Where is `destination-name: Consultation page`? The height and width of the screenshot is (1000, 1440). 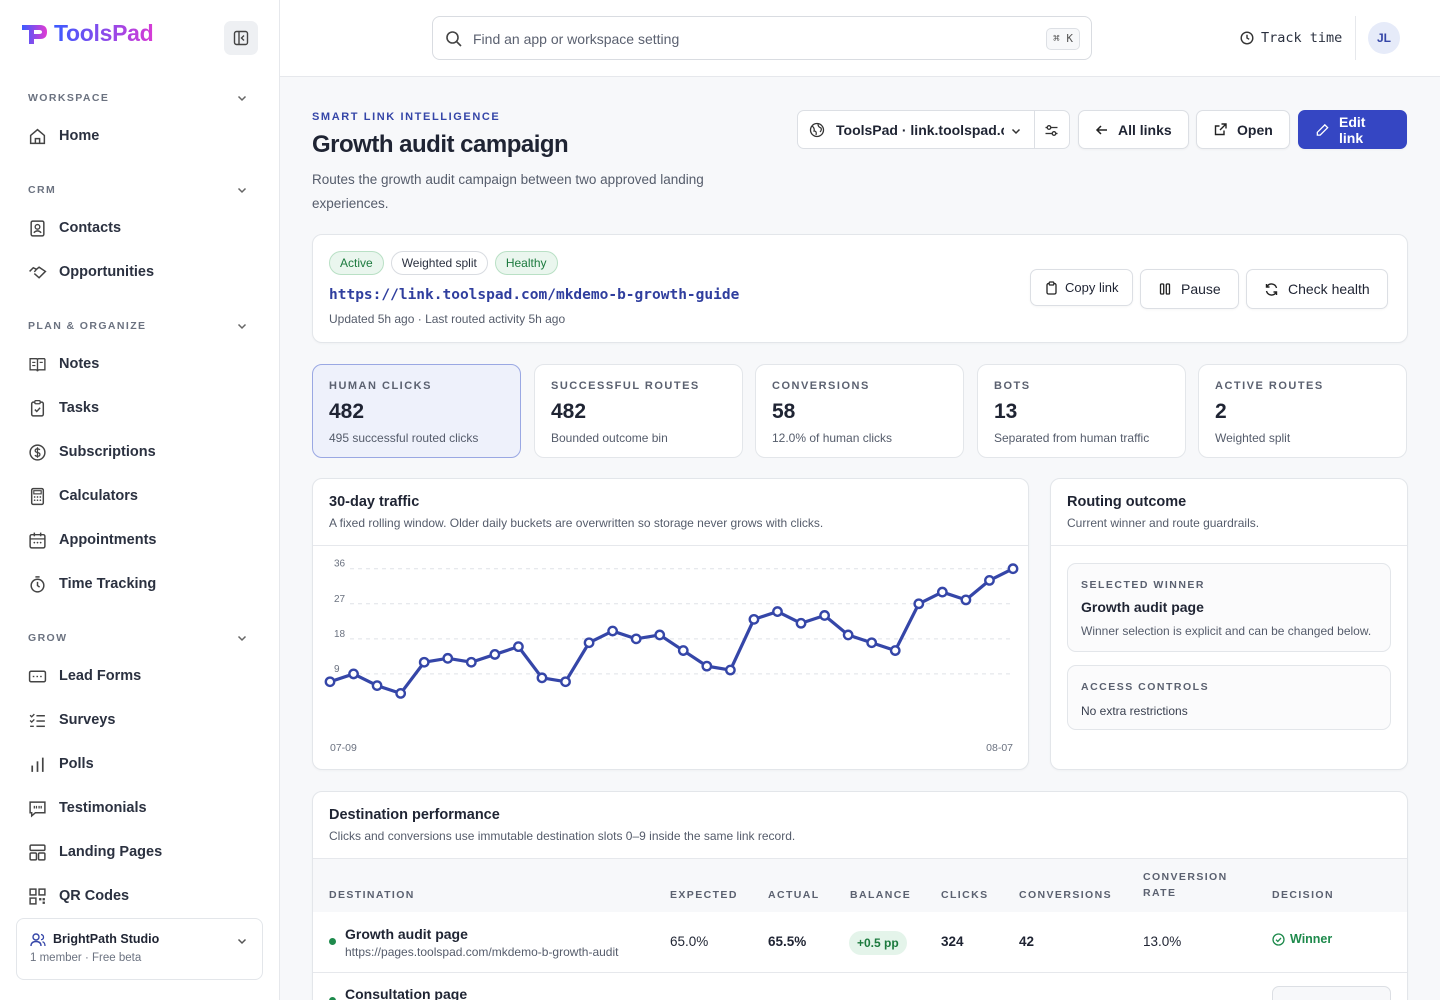
destination-name: Consultation page is located at coordinates (406, 993).